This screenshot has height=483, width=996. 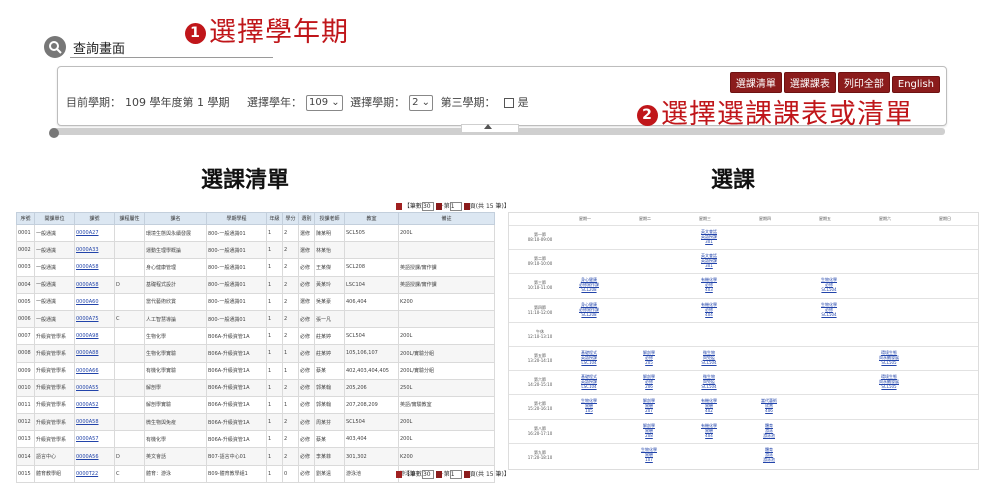 I want to click on table-cell: 微生物與免疫, so click(x=175, y=422).